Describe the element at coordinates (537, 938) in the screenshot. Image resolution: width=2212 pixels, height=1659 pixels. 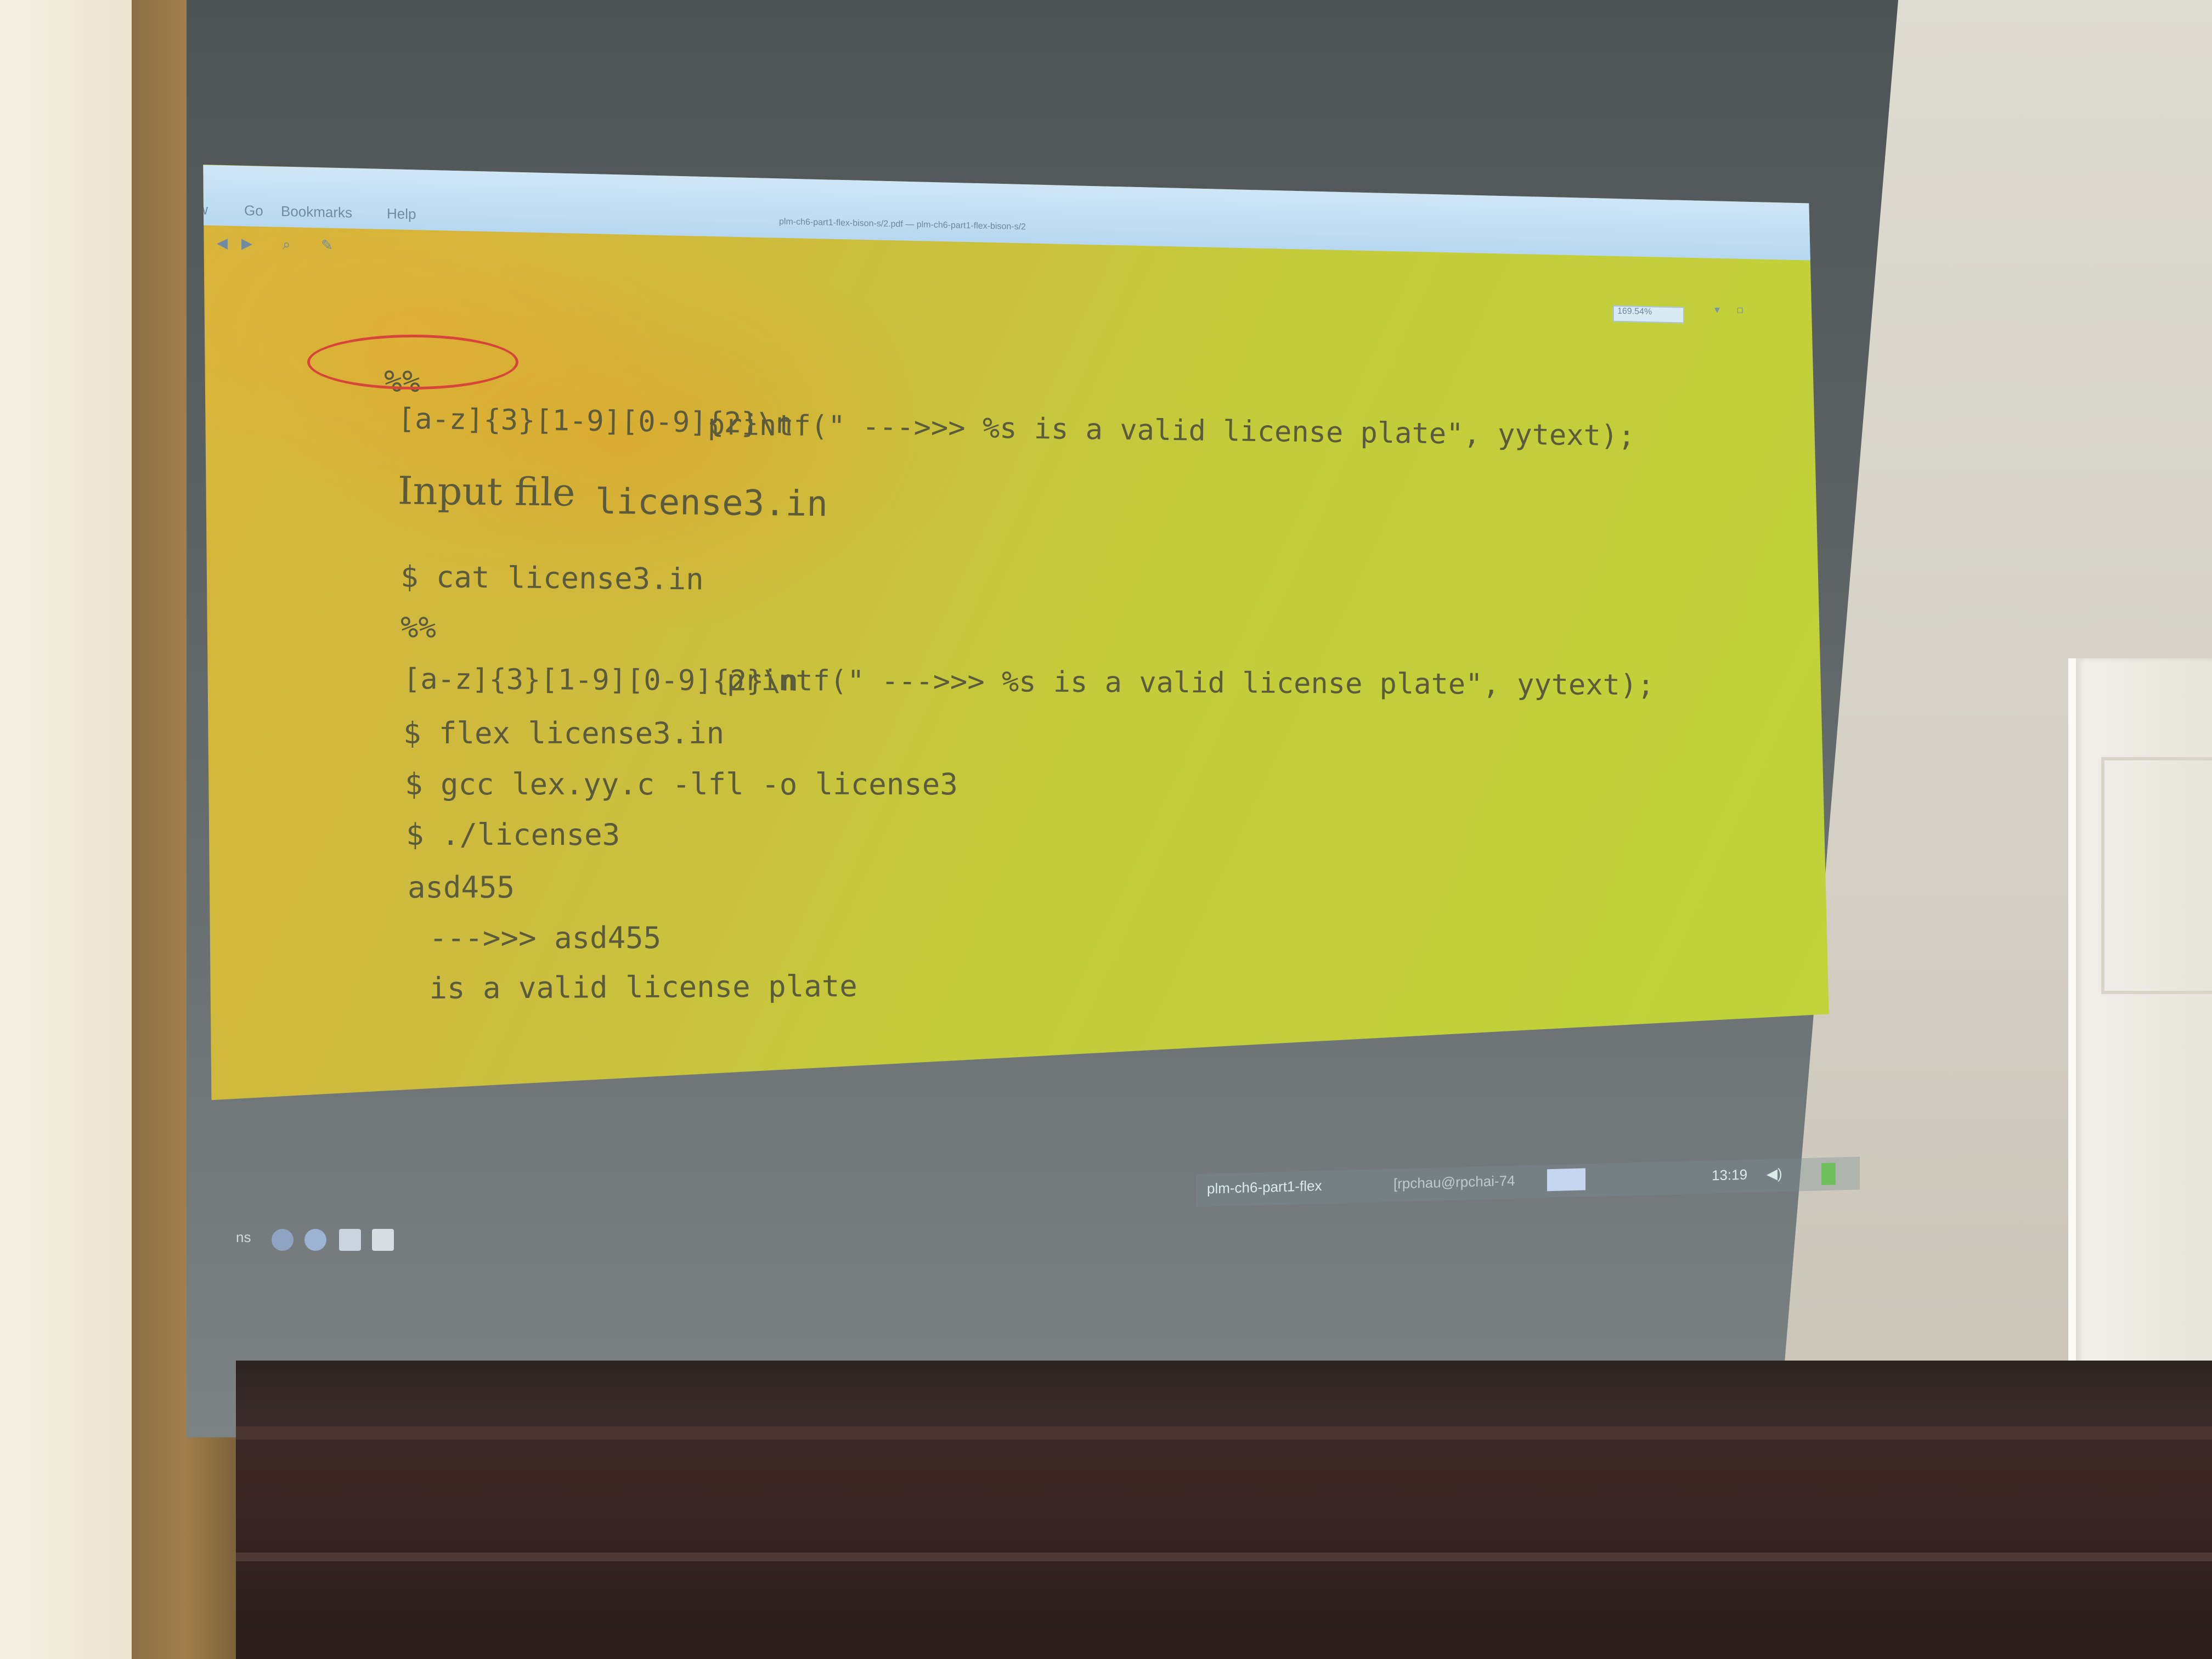
I see `output-line-1: --->>> asd455` at that location.